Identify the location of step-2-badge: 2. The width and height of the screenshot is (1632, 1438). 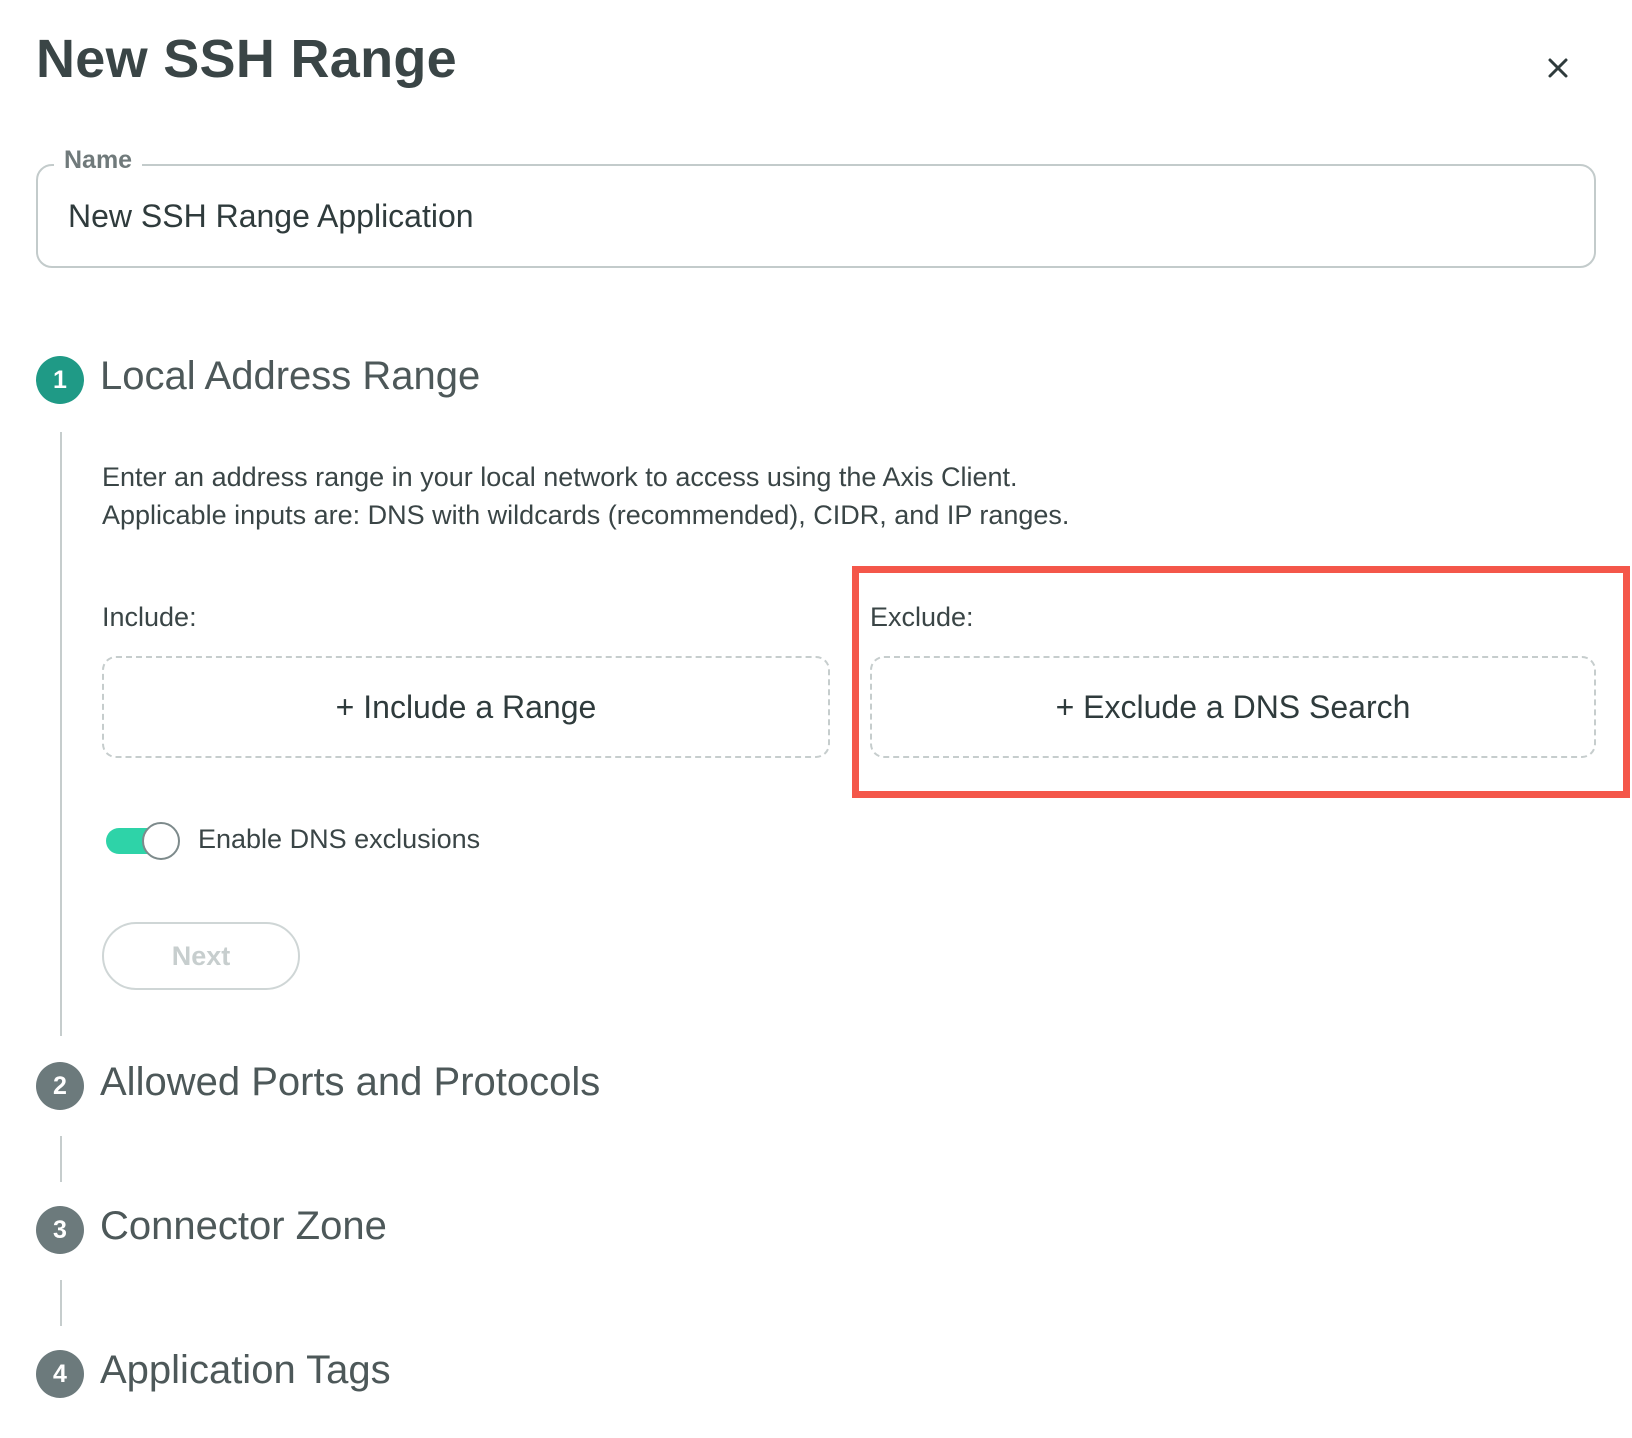
(60, 1086).